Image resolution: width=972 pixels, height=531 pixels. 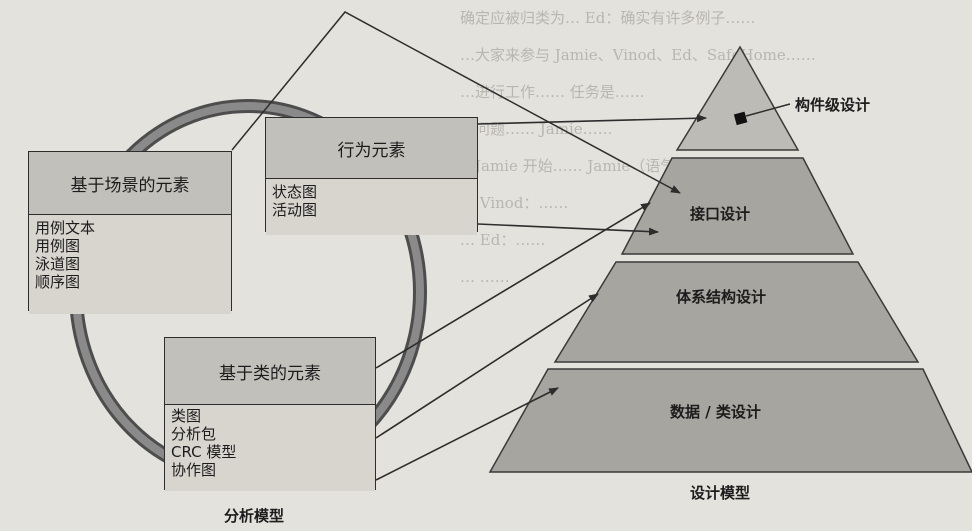 What do you see at coordinates (592, 119) in the screenshot?
I see `behavior-to-component-arrow` at bounding box center [592, 119].